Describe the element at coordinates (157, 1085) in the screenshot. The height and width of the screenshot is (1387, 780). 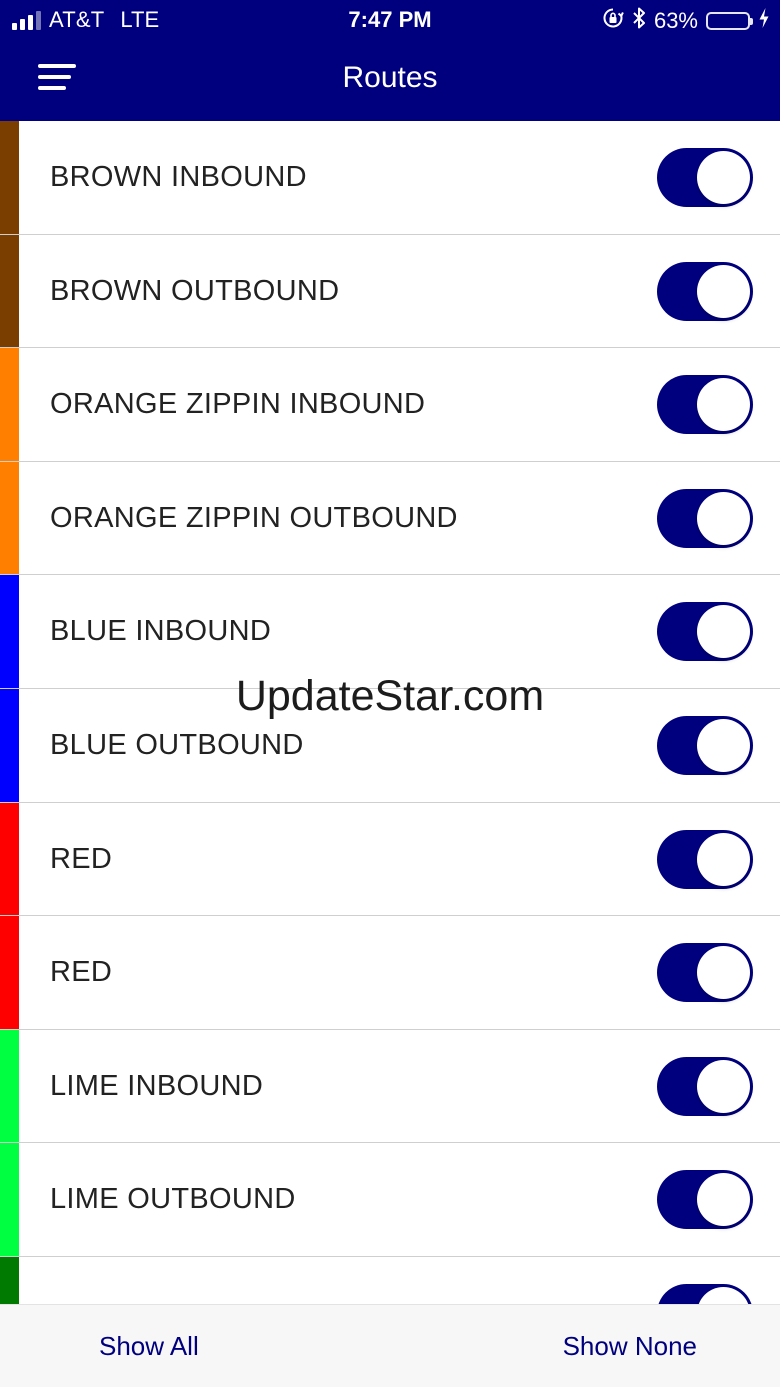
I see `route-name: LIME INBOUND` at that location.